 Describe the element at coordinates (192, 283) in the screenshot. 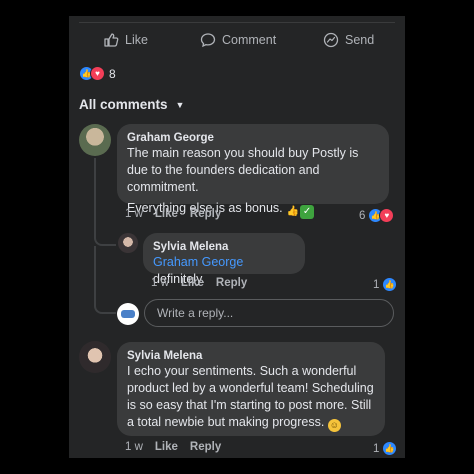

I see `reply-like-button: Like` at that location.